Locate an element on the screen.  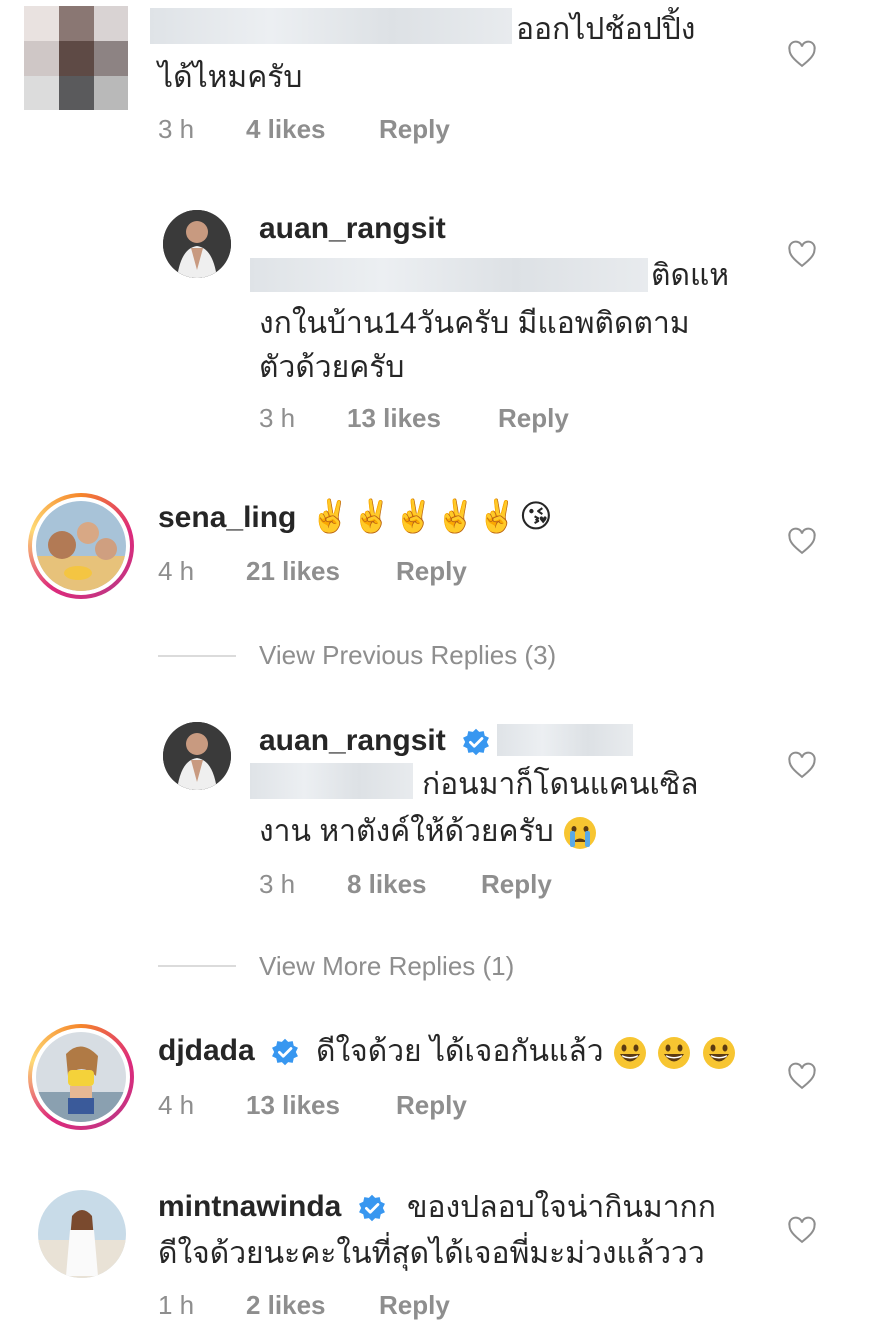
username: mintnawinda is located at coordinates (272, 1207).